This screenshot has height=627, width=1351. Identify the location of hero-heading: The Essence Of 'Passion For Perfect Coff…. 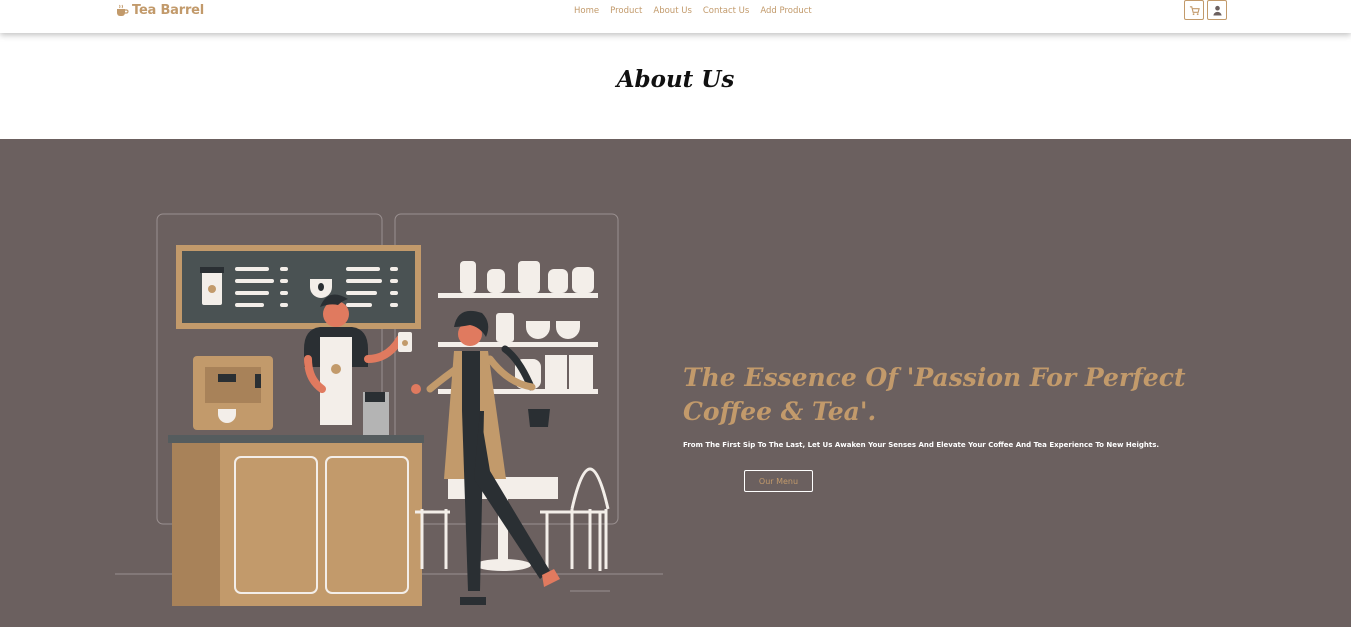
(934, 394).